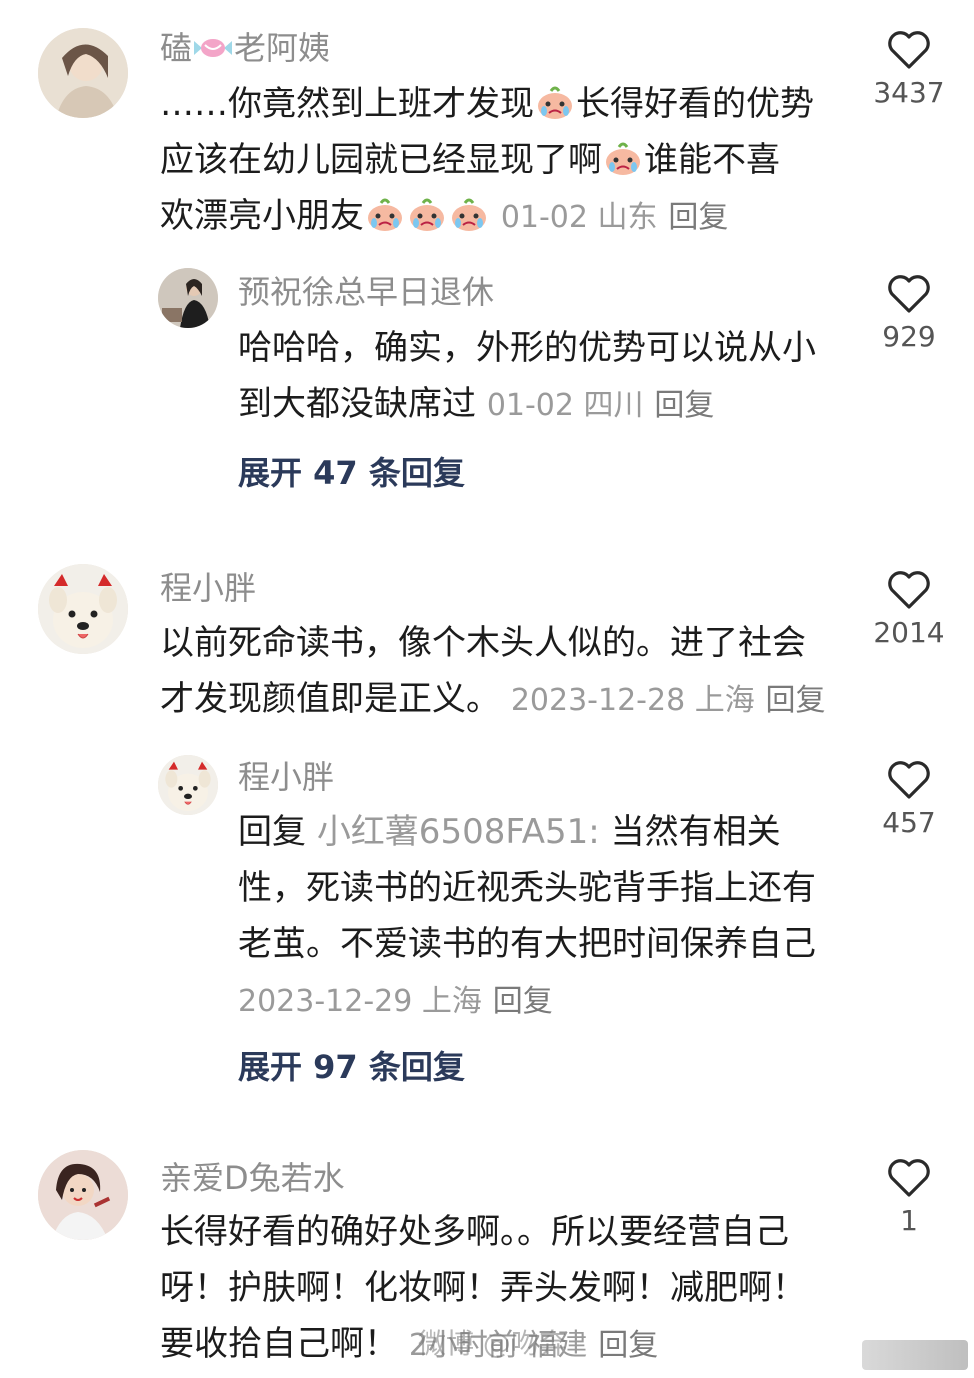 The width and height of the screenshot is (974, 1378). What do you see at coordinates (909, 609) in the screenshot?
I see `like-button: 2014` at bounding box center [909, 609].